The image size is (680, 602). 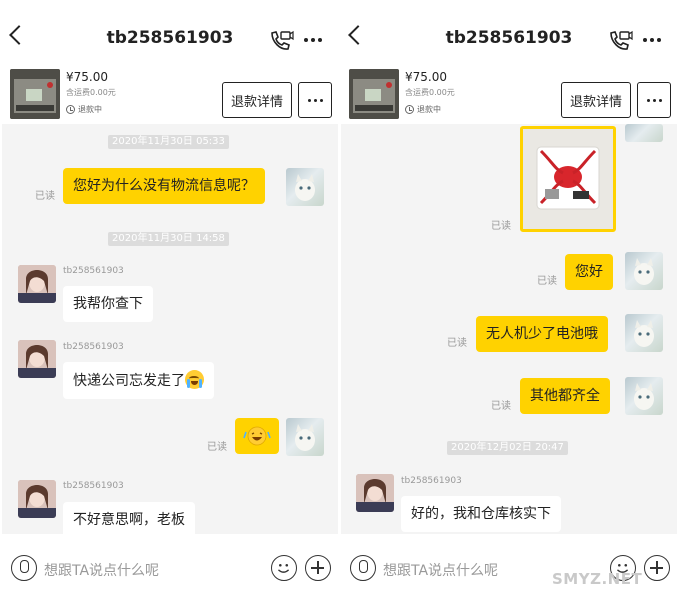 What do you see at coordinates (168, 142) in the screenshot?
I see `timestamp: 2020年11月30日 05:33` at bounding box center [168, 142].